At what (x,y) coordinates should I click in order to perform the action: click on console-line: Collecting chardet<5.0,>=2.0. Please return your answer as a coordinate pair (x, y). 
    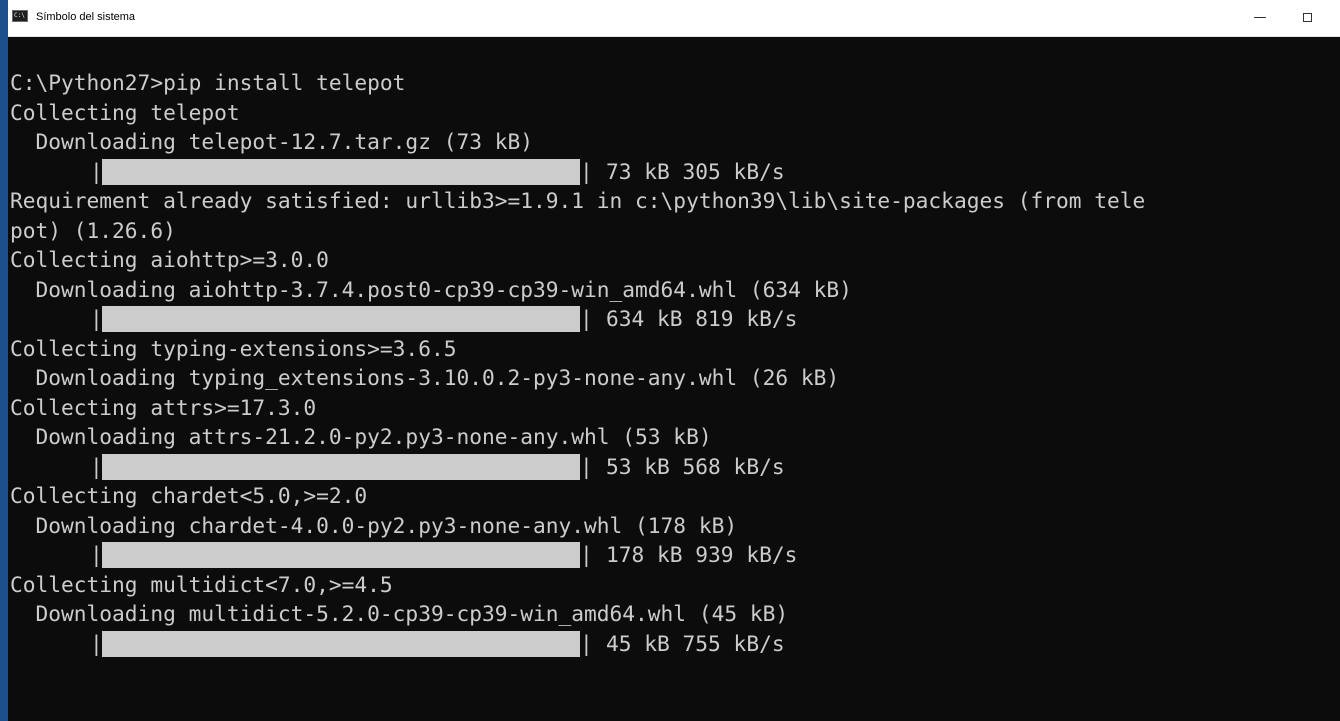
    Looking at the image, I should click on (189, 495).